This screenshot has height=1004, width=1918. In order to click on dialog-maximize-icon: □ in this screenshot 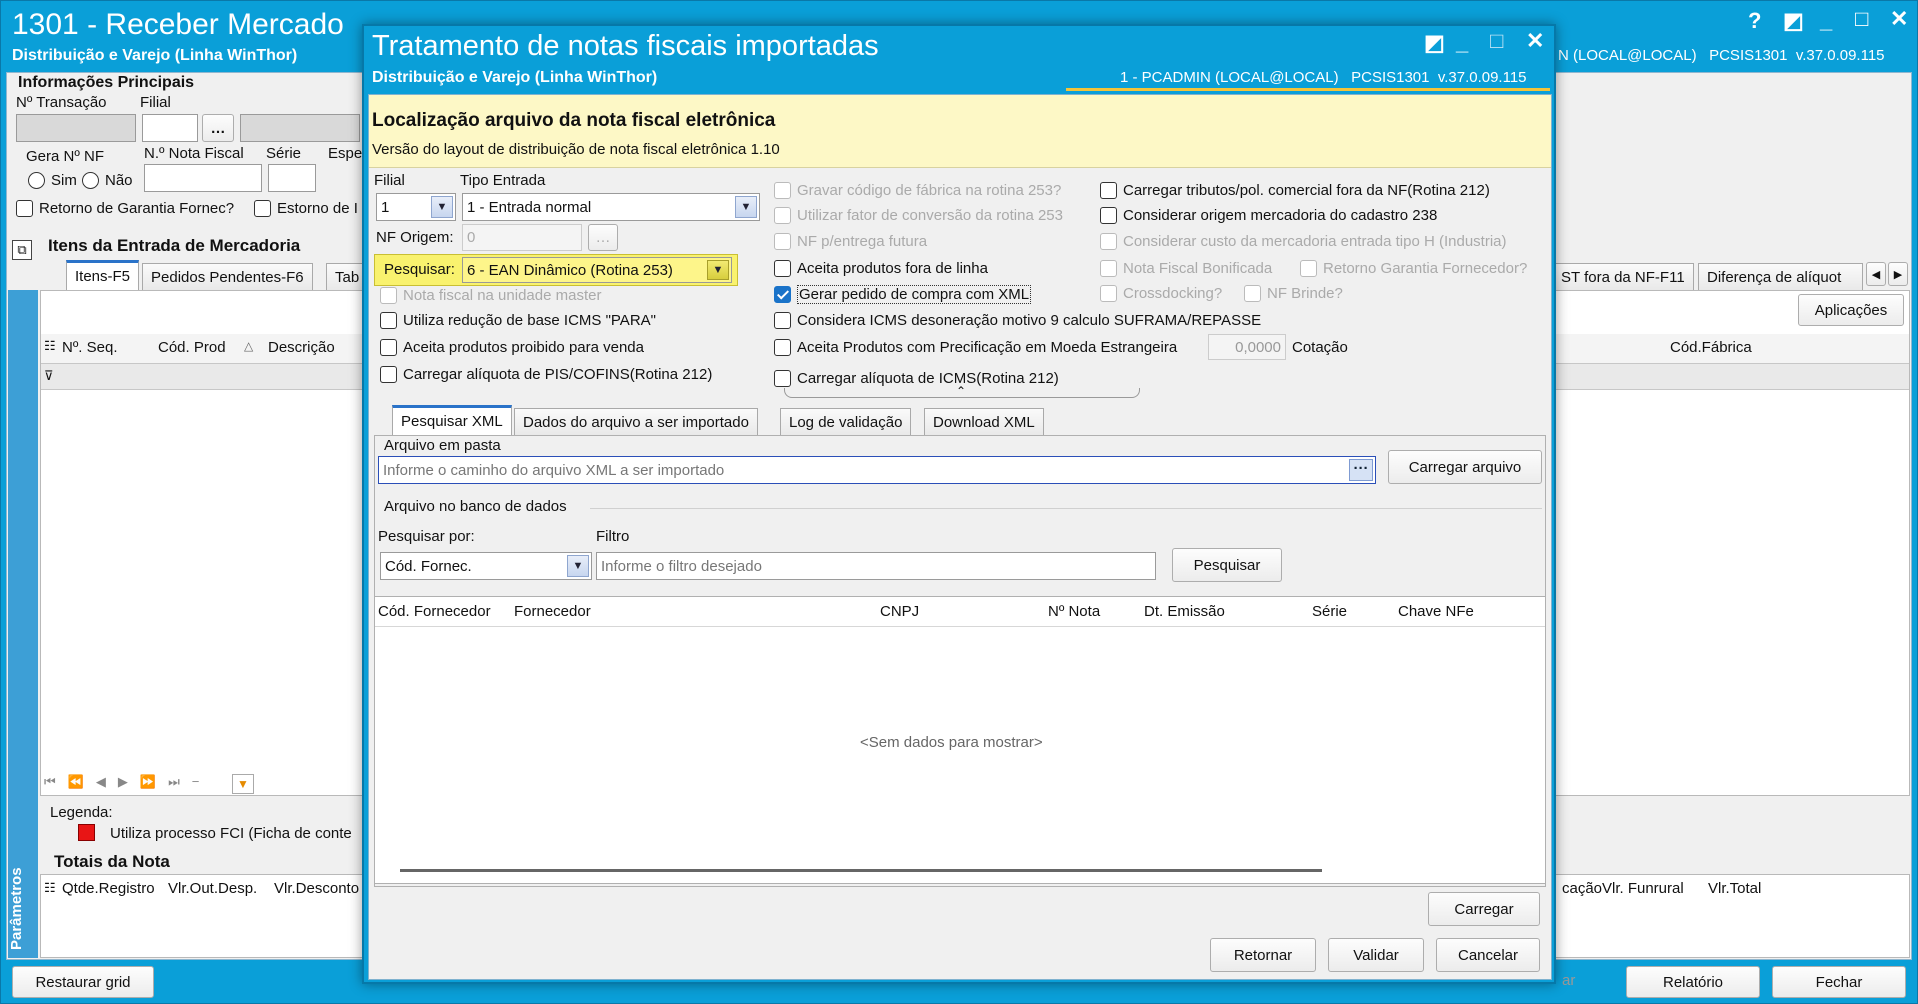, I will do `click(1496, 41)`.